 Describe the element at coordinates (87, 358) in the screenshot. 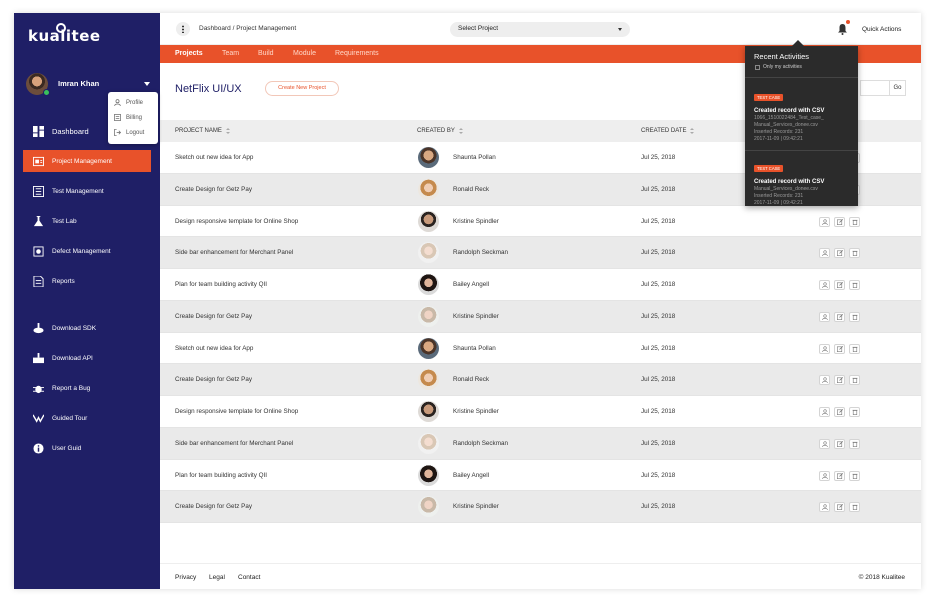

I see `sidebar-item-download-api: Download API` at that location.